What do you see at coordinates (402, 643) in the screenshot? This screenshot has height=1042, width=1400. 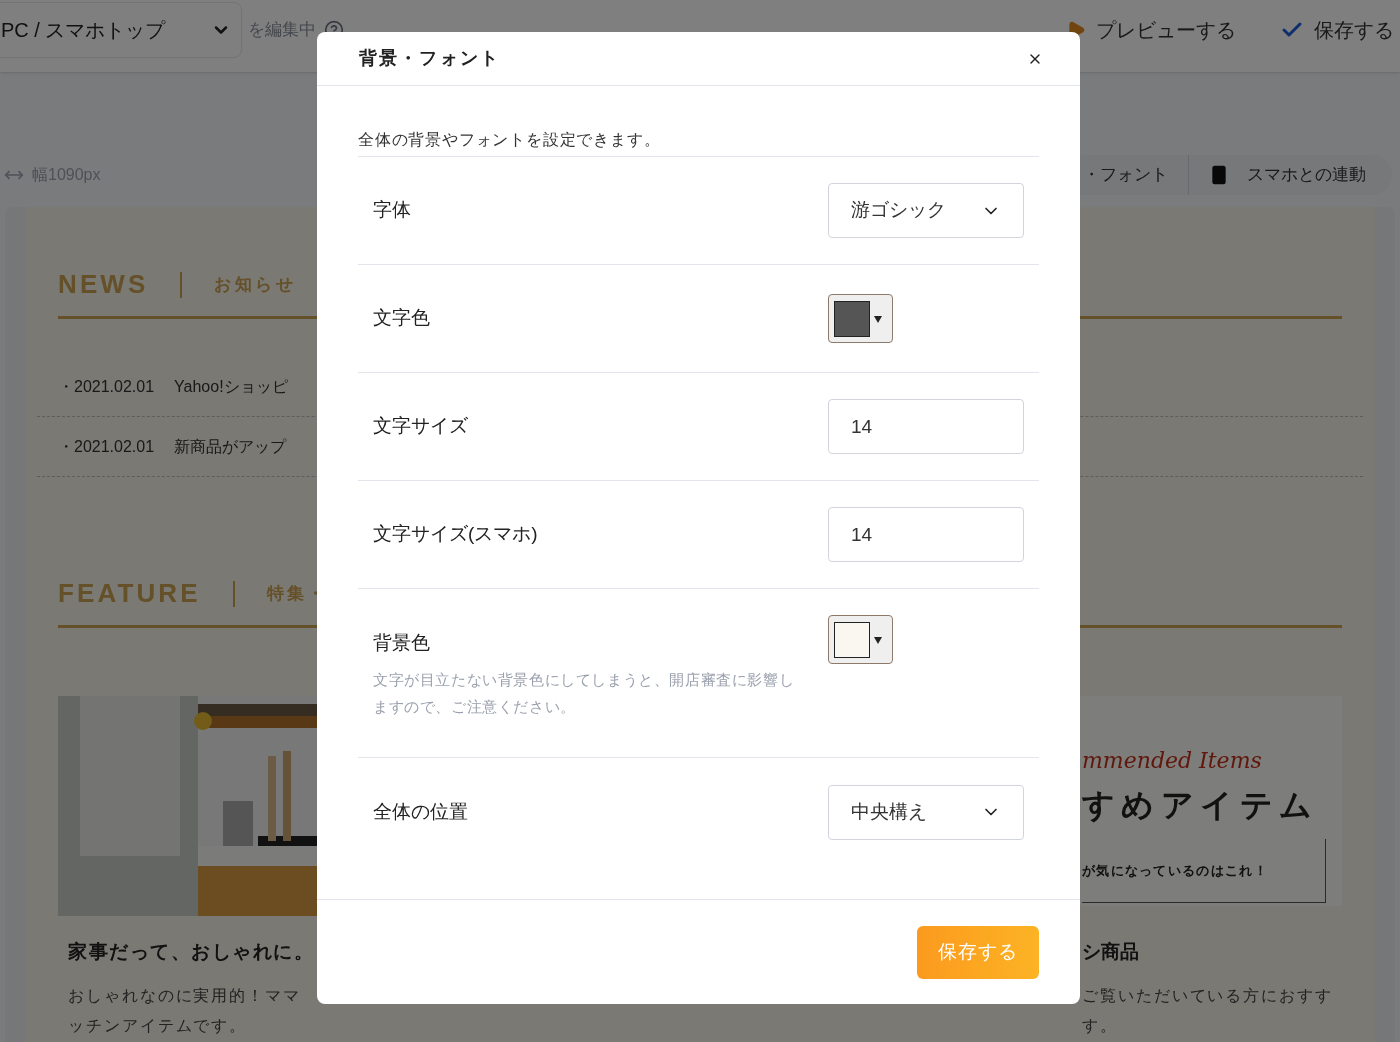 I see `setting-label: 背景色` at bounding box center [402, 643].